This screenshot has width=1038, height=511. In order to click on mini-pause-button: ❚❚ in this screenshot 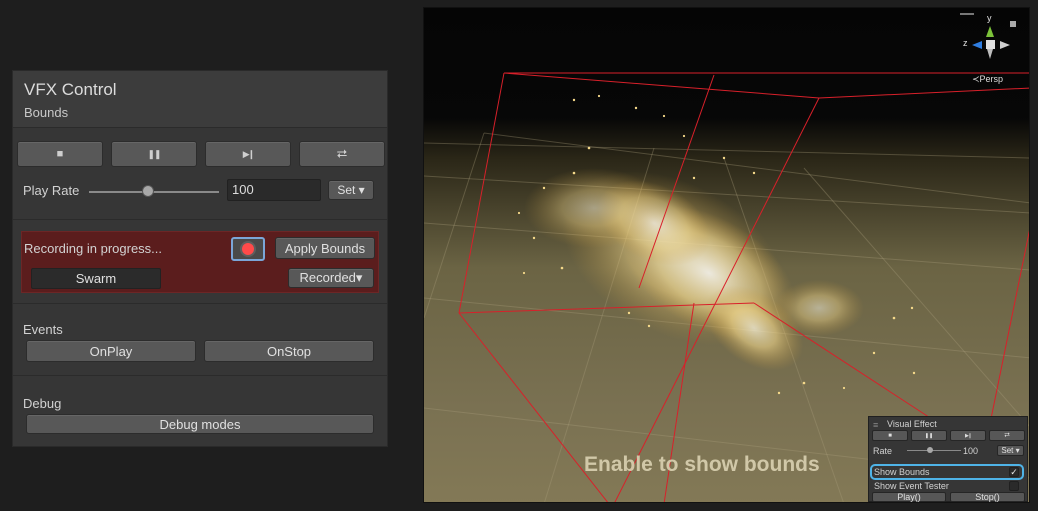, I will do `click(929, 435)`.